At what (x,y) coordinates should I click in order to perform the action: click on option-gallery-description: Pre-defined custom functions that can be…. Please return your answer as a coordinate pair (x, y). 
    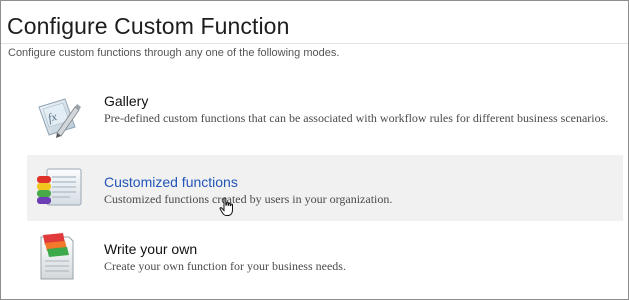
    Looking at the image, I should click on (356, 118).